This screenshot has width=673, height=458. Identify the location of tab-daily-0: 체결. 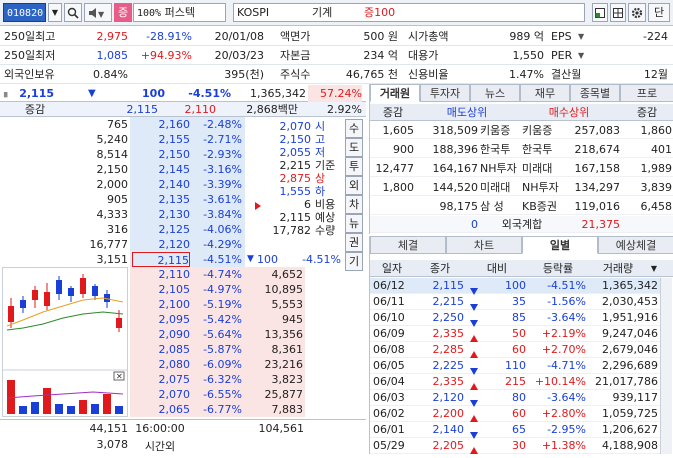
(408, 245).